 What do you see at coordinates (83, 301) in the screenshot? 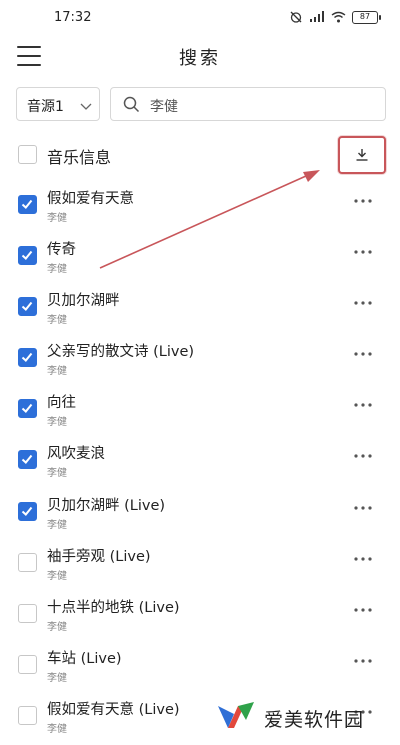
I see `song-title: 贝加尔湖畔` at bounding box center [83, 301].